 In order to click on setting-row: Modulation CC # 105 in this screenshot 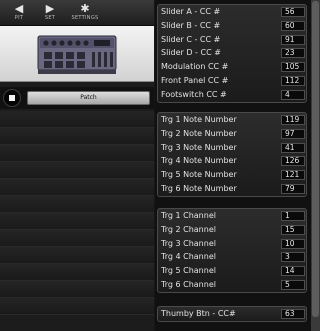, I will do `click(232, 67)`.